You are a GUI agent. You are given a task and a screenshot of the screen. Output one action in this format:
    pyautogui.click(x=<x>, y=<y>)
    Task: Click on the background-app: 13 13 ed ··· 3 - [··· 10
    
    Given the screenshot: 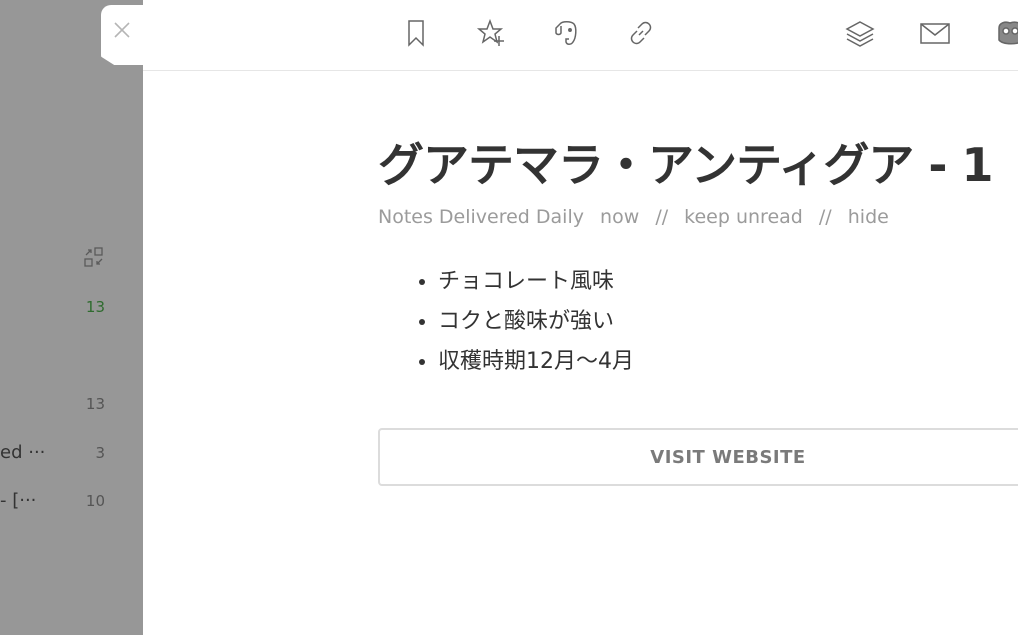 What is the action you would take?
    pyautogui.click(x=71, y=317)
    